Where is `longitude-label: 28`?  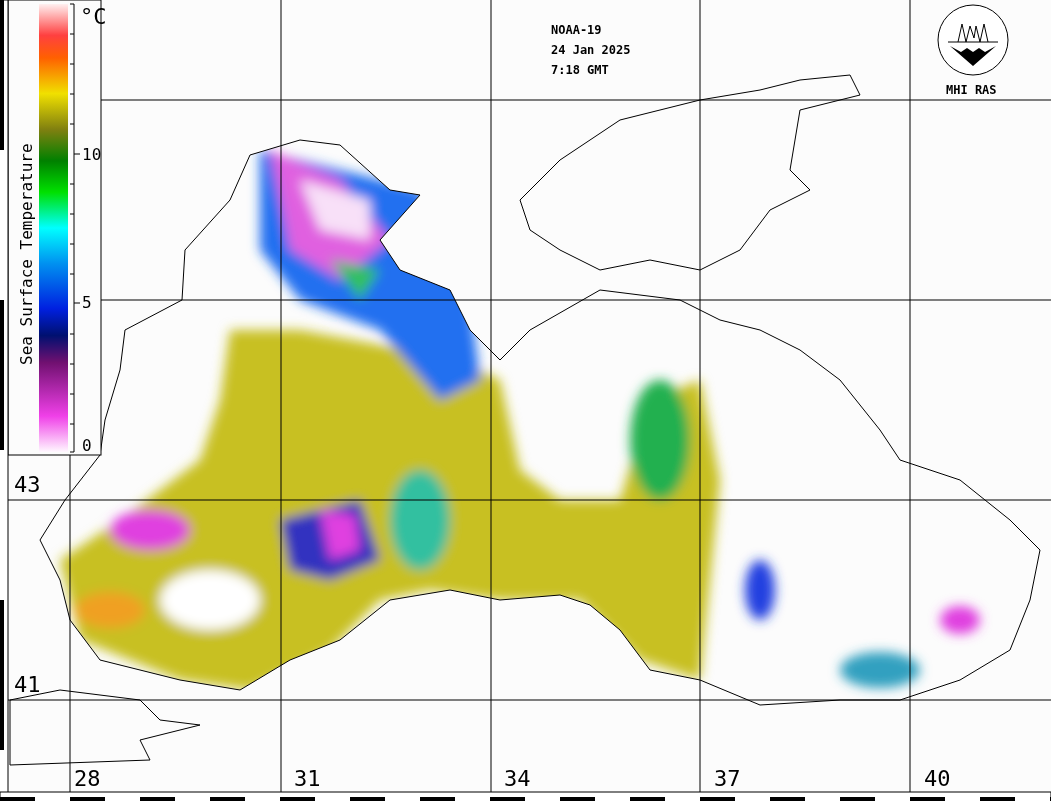
longitude-label: 28 is located at coordinates (87, 778).